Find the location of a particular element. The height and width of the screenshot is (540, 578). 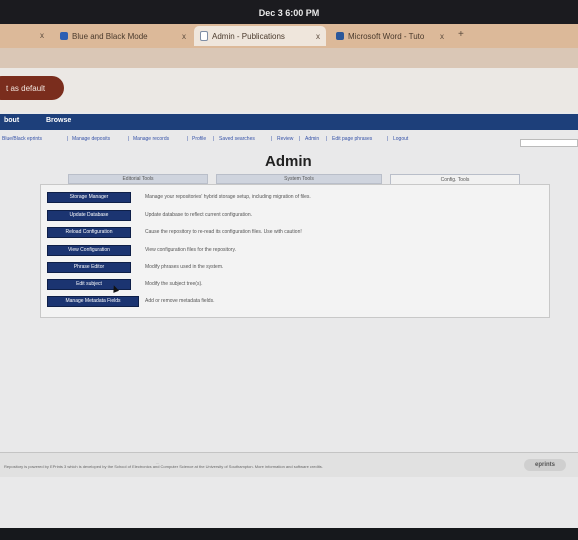

word-favicon-icon is located at coordinates (340, 36).